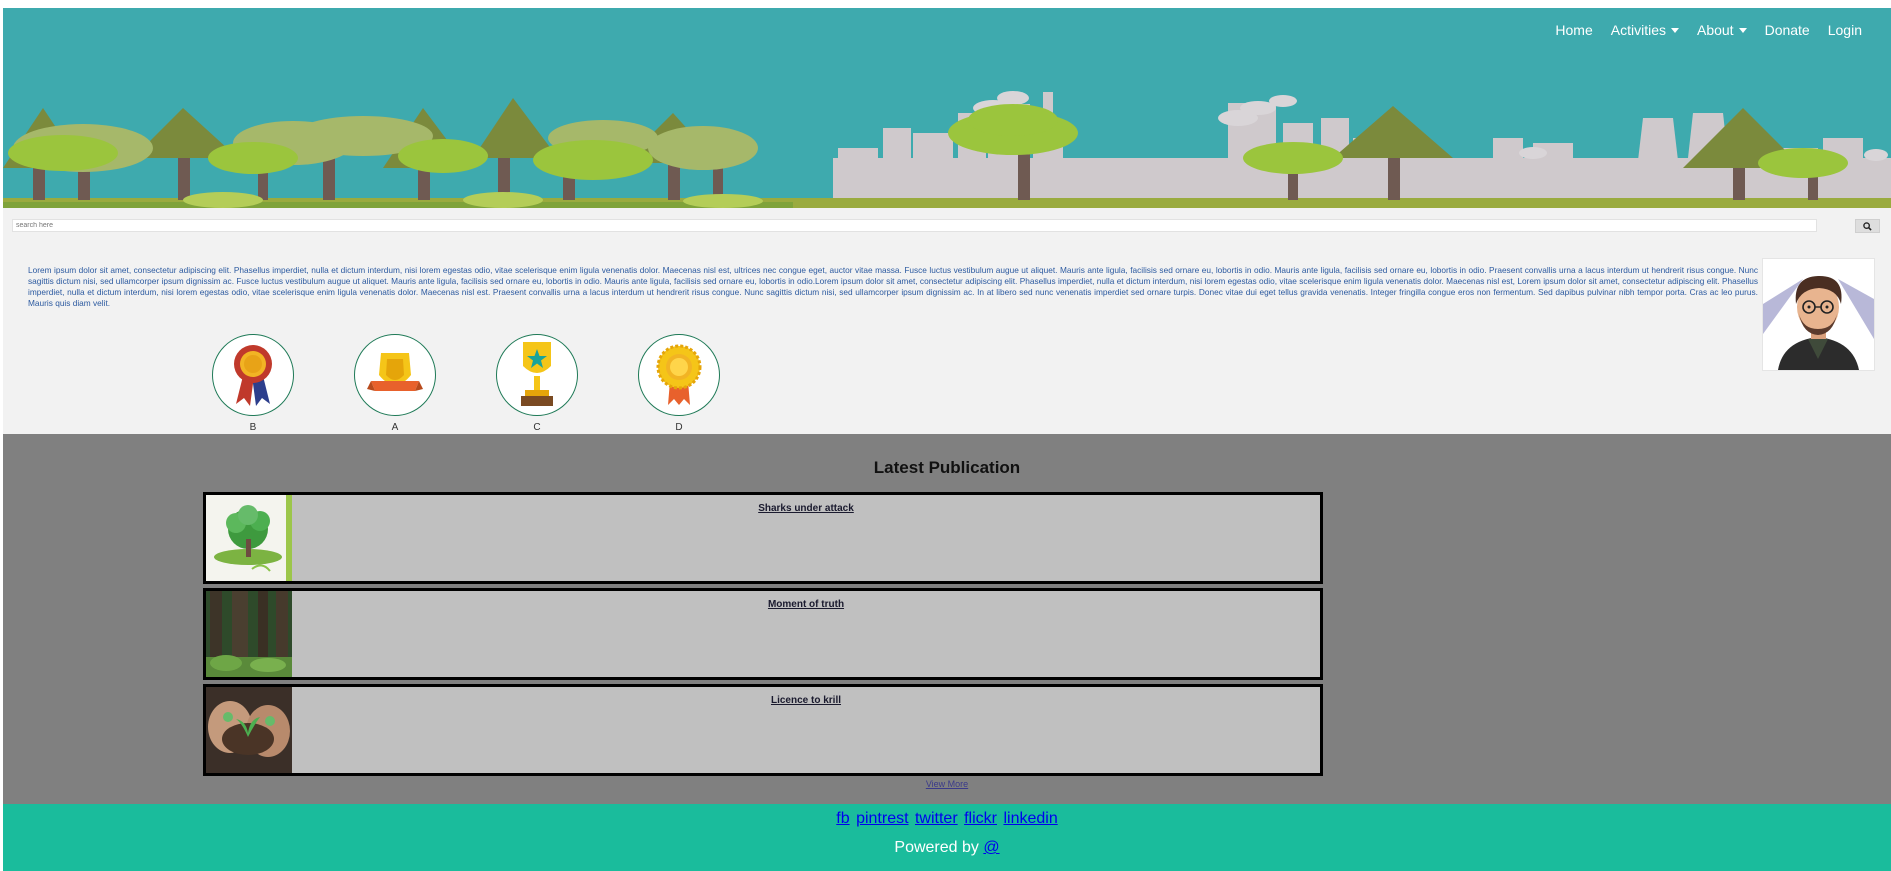 The width and height of the screenshot is (1891, 871). I want to click on nav-activities: Activities, so click(1645, 30).